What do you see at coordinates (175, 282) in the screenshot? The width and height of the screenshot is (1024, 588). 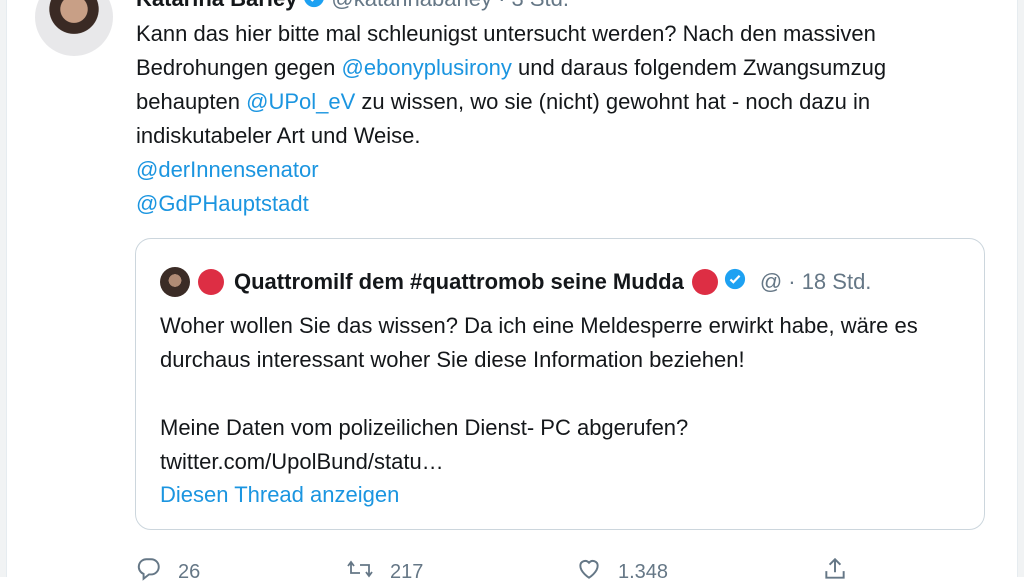 I see `quoted-author-avatar` at bounding box center [175, 282].